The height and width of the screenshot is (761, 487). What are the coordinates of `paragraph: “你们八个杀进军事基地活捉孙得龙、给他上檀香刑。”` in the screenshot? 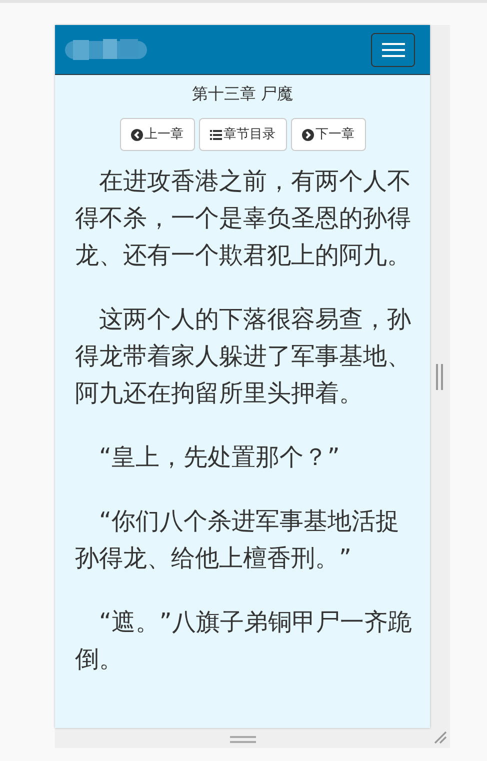 It's located at (237, 540).